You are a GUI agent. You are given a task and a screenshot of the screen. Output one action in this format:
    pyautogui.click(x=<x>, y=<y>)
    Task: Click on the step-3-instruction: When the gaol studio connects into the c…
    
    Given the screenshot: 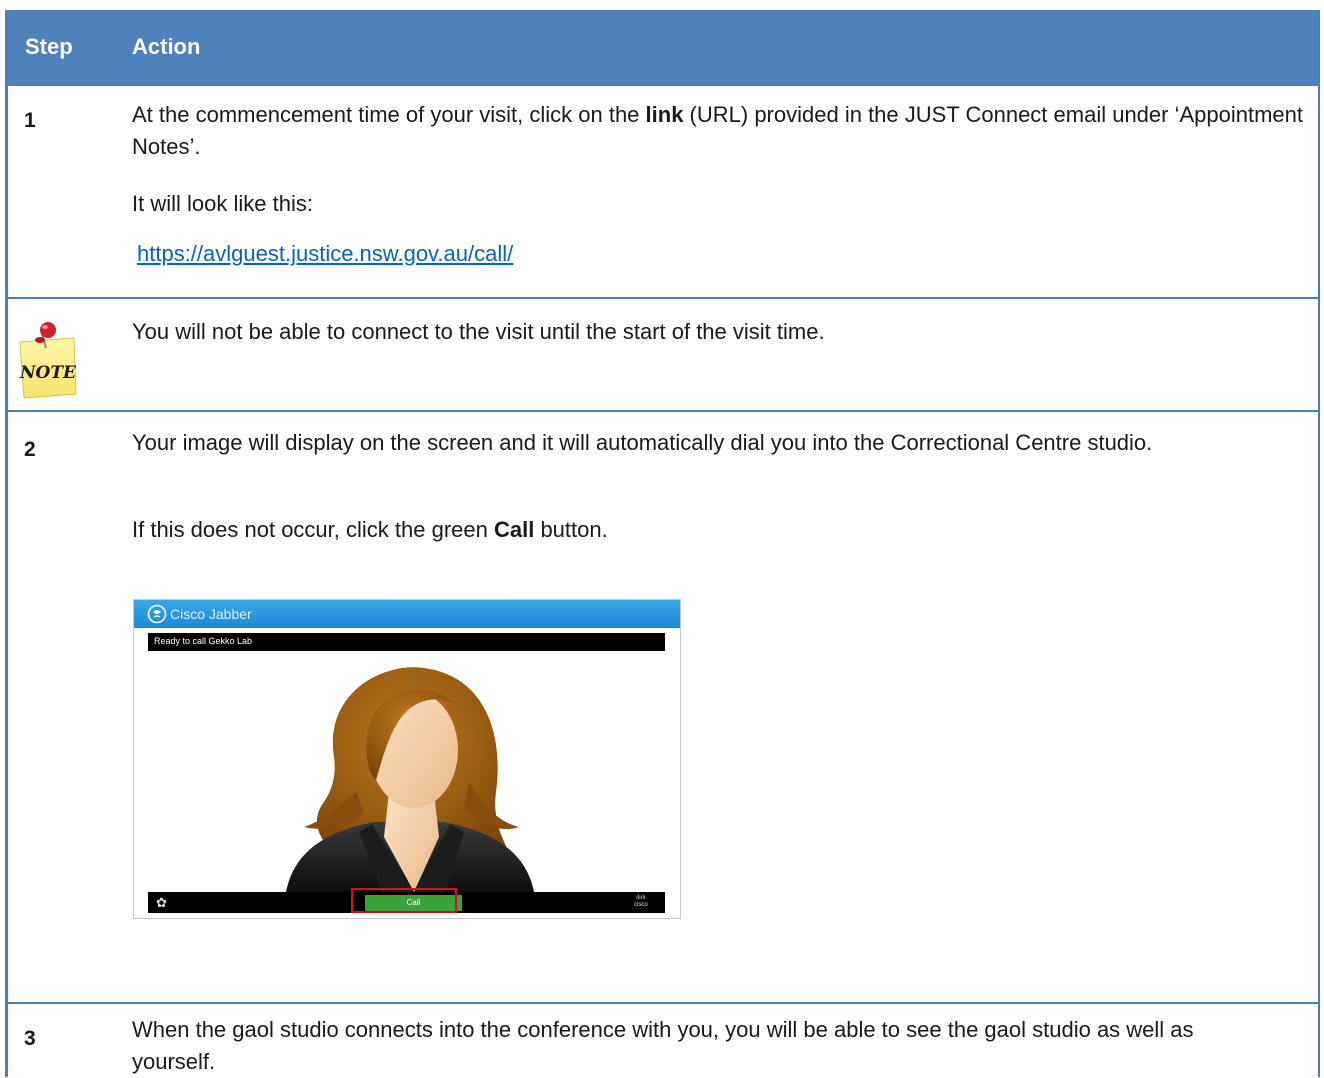 What is the action you would take?
    pyautogui.click(x=663, y=1045)
    